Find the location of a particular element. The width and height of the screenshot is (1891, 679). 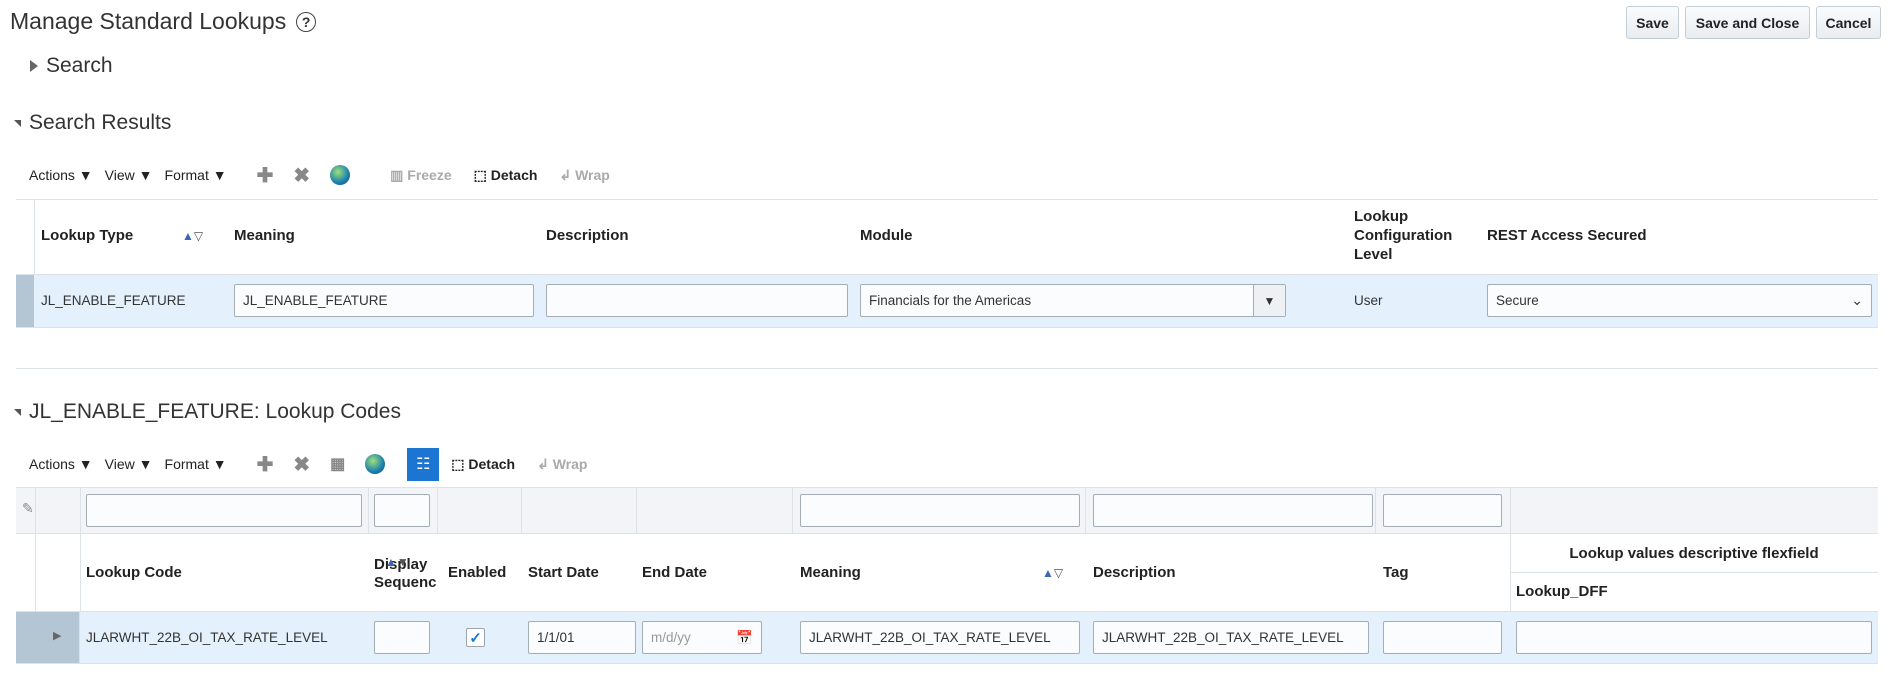

enabled-checkbox: ✓ is located at coordinates (475, 637).